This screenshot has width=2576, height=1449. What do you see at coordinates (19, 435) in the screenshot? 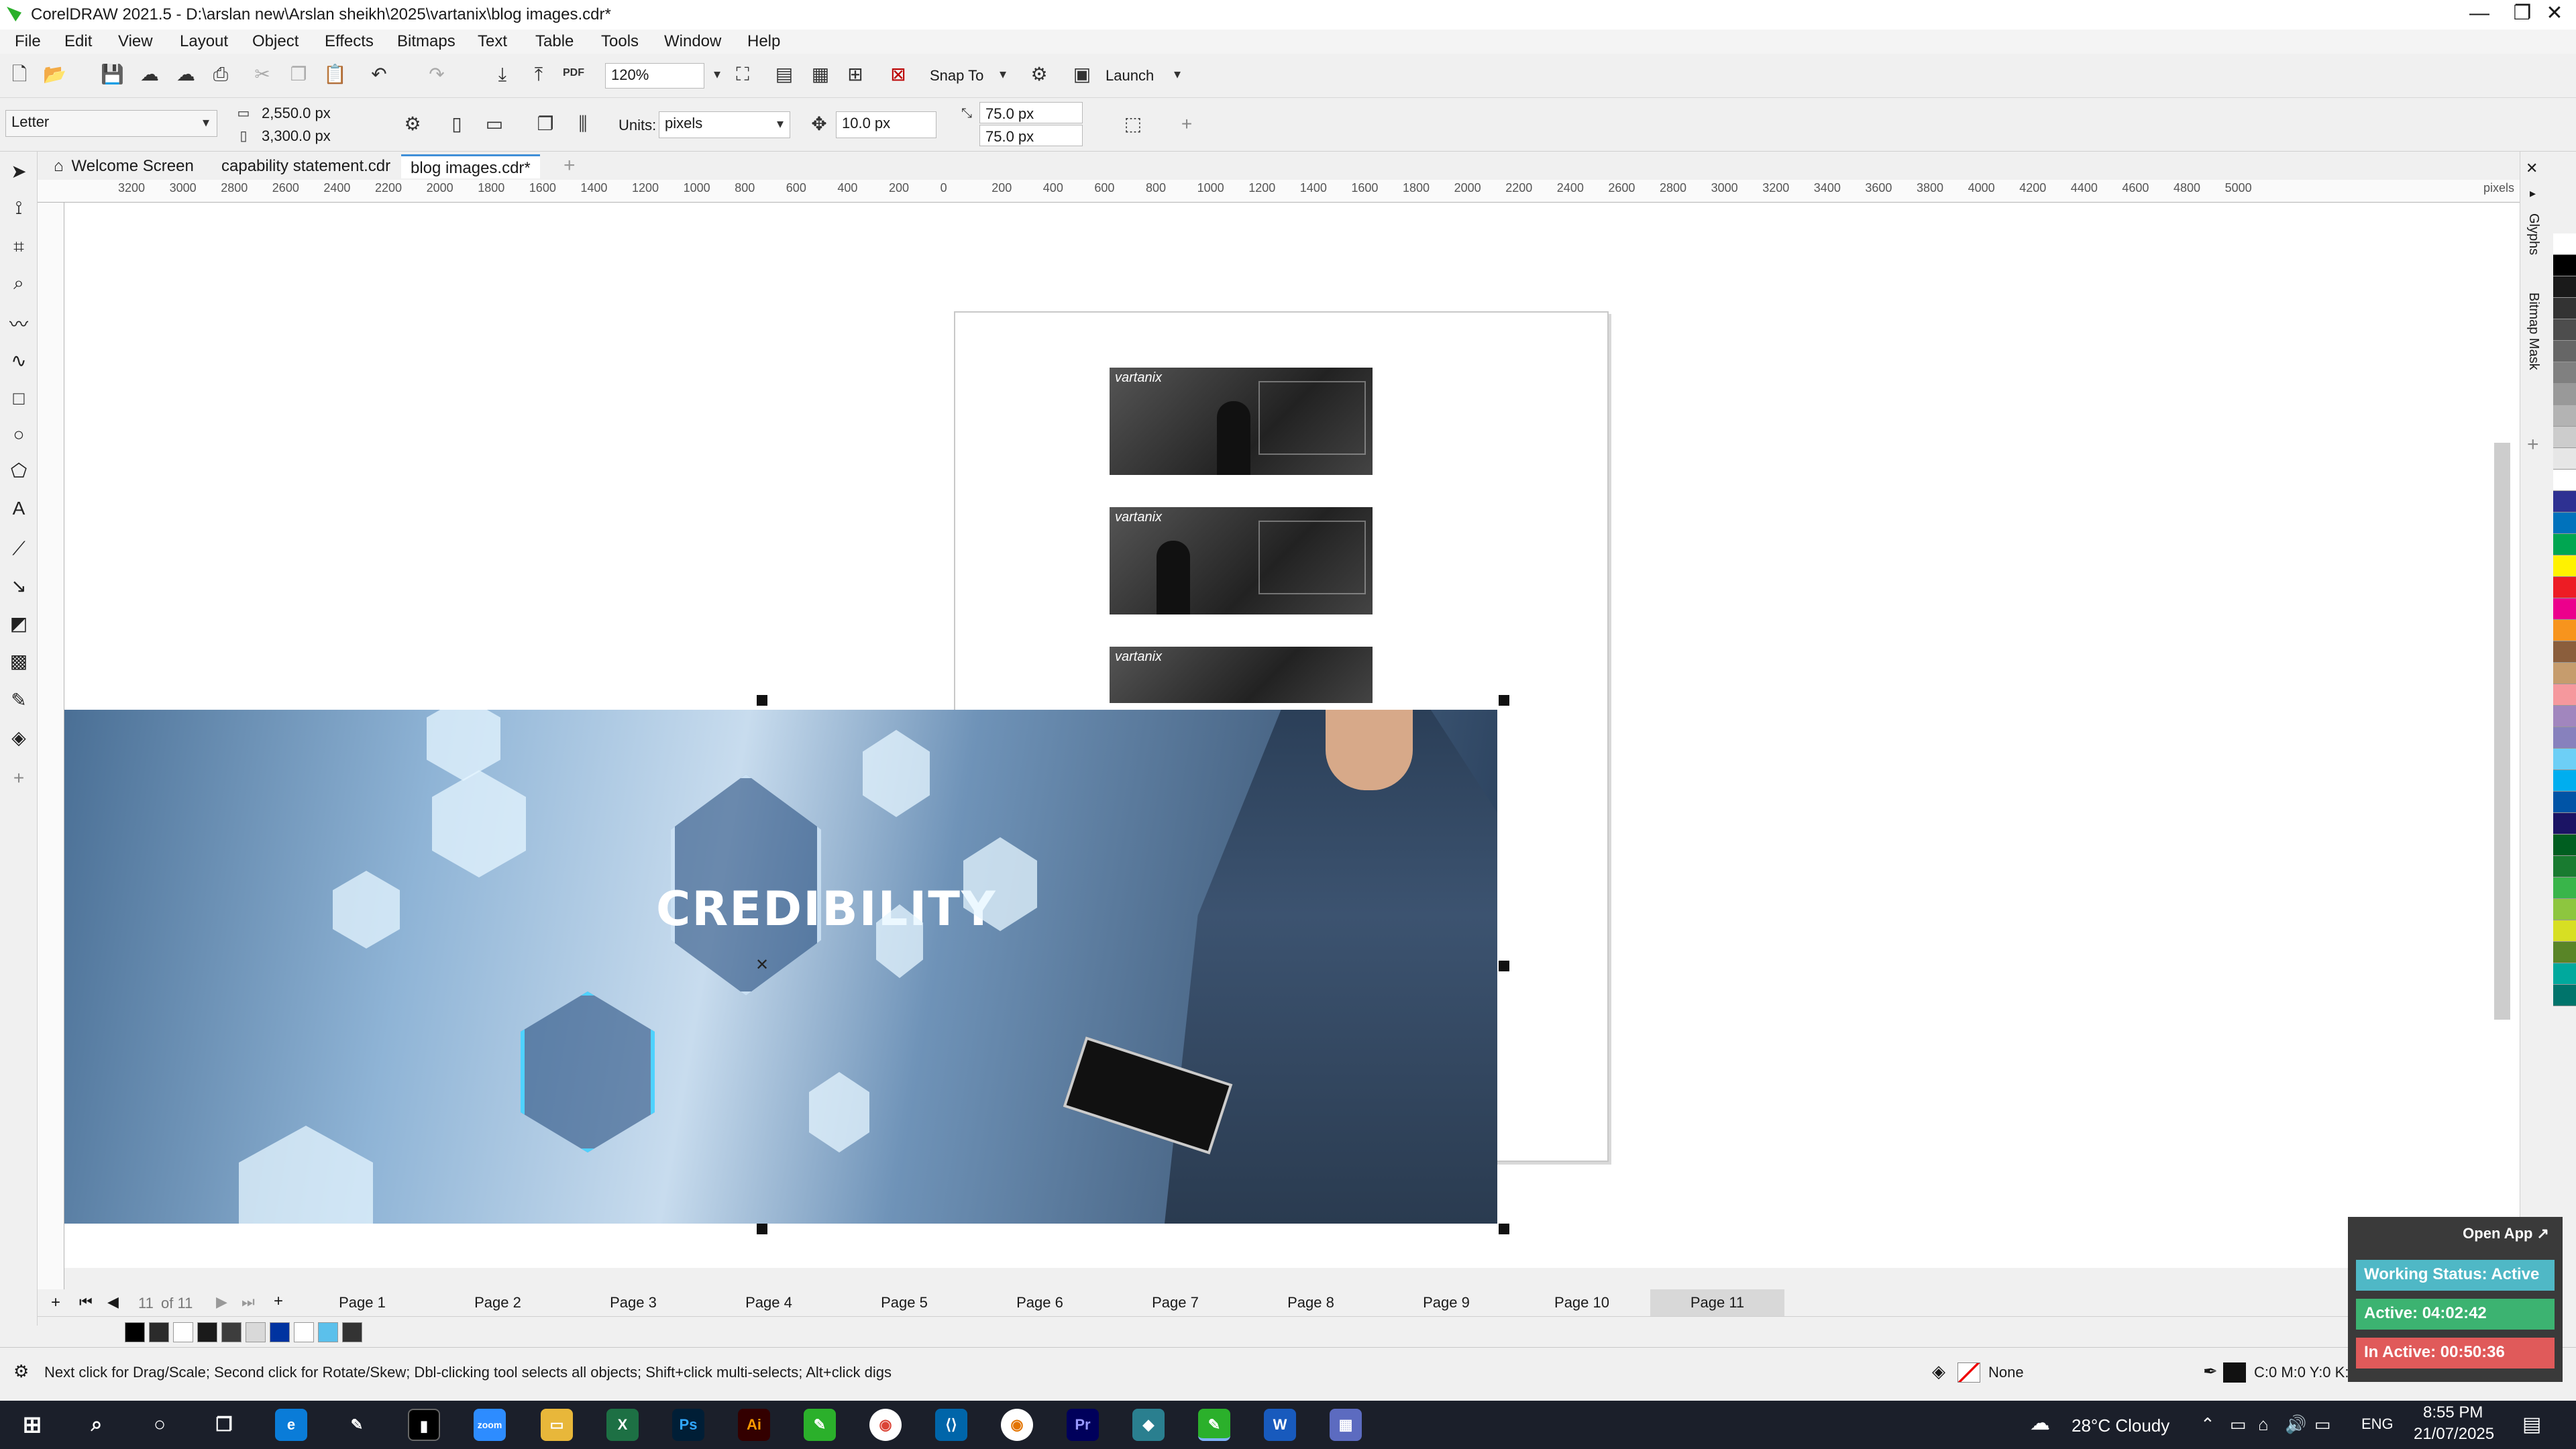
I see `ellipse-tool-icon: ○` at bounding box center [19, 435].